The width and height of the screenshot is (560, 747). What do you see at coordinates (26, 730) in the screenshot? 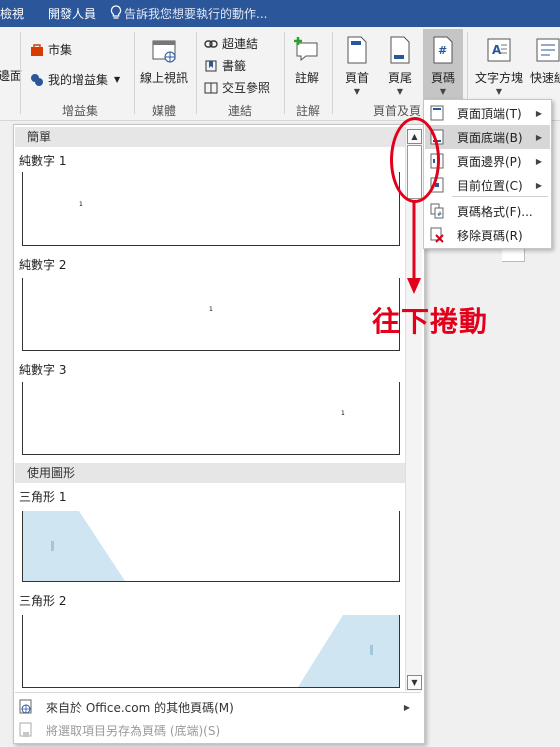
I see `save-page-icon` at bounding box center [26, 730].